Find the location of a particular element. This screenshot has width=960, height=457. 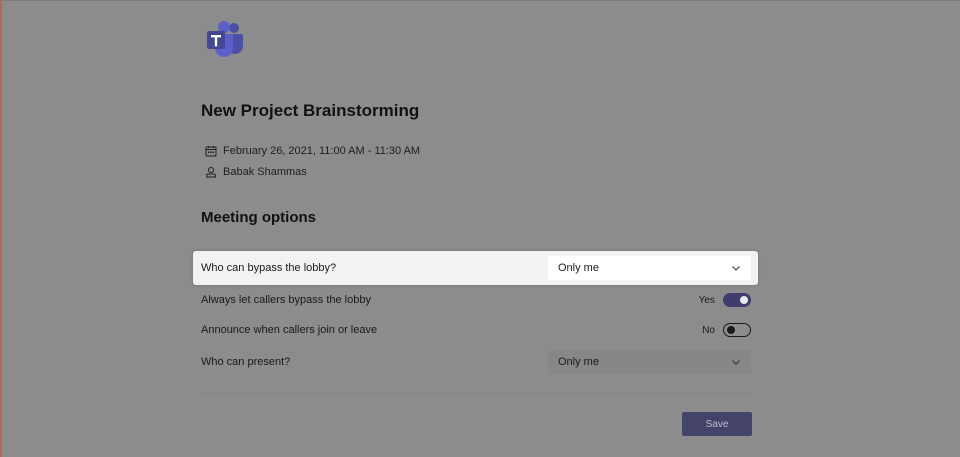

calendar-icon is located at coordinates (211, 151).